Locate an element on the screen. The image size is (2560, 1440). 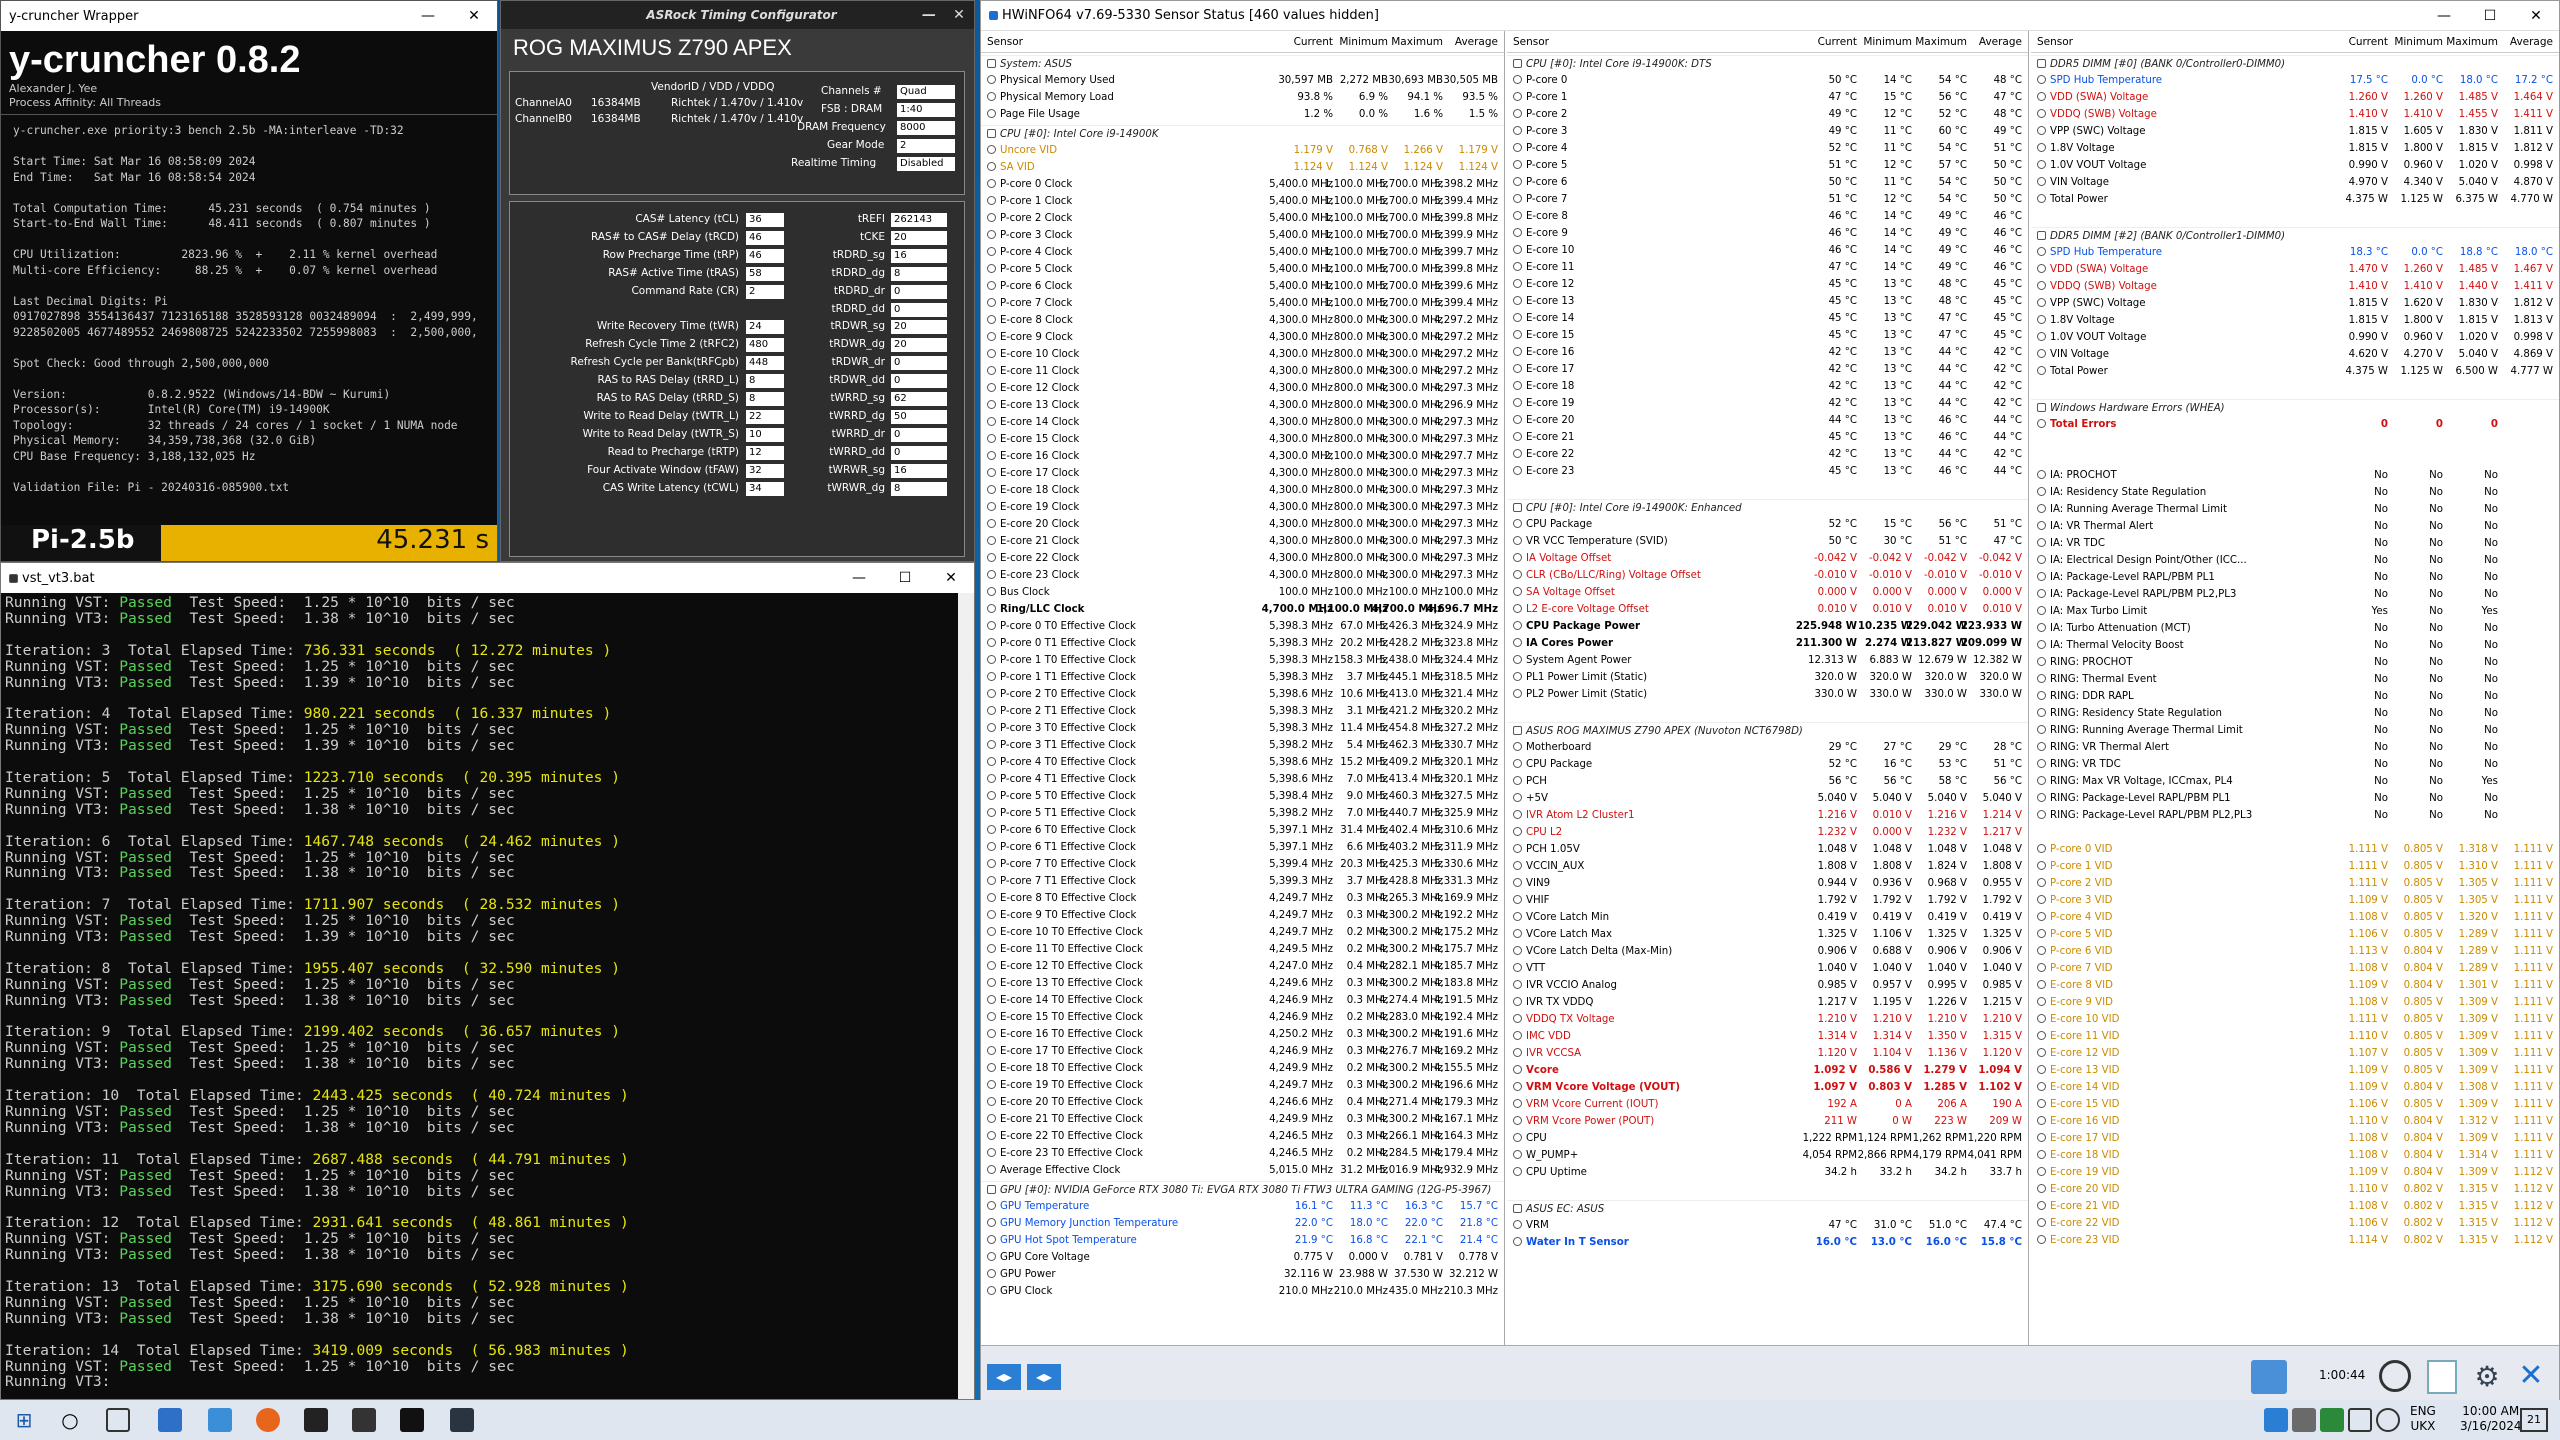
clock-icon is located at coordinates (2395, 1376).